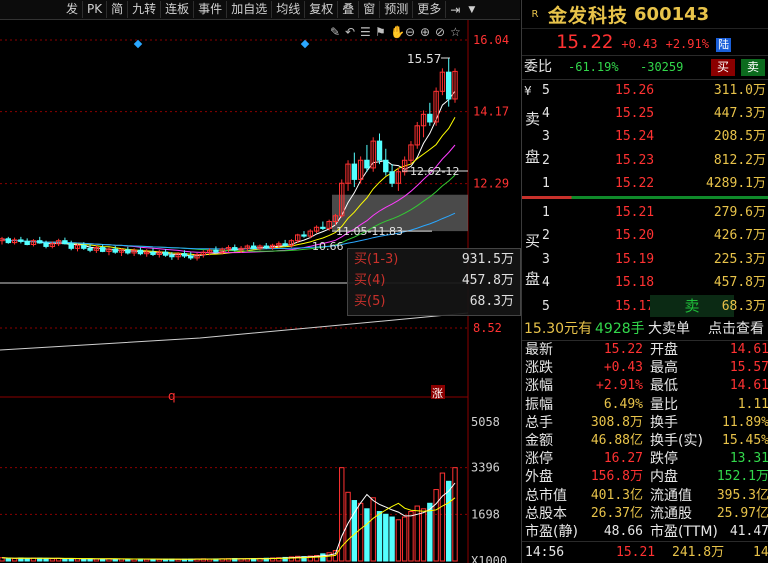  What do you see at coordinates (645, 459) in the screenshot?
I see `stat-row: 涨停 16.27 跌停 13.31` at bounding box center [645, 459].